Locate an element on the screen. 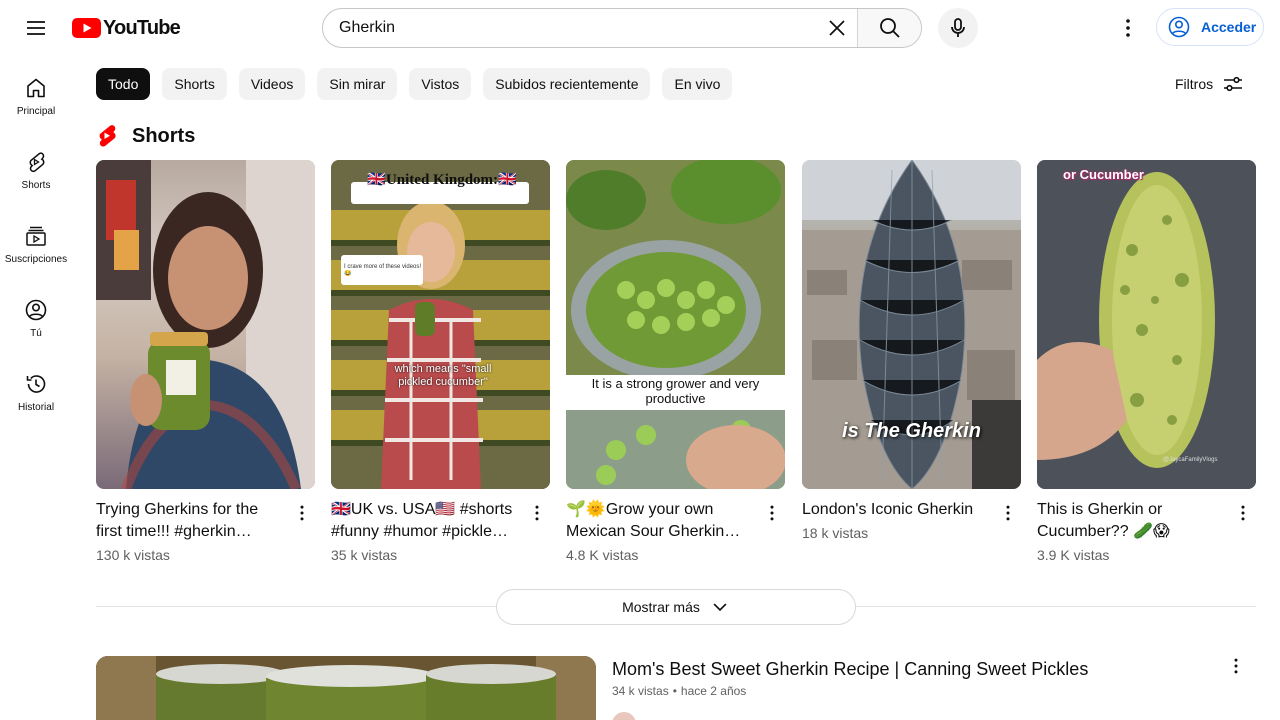 The width and height of the screenshot is (1280, 720). clear-search-button is located at coordinates (837, 28).